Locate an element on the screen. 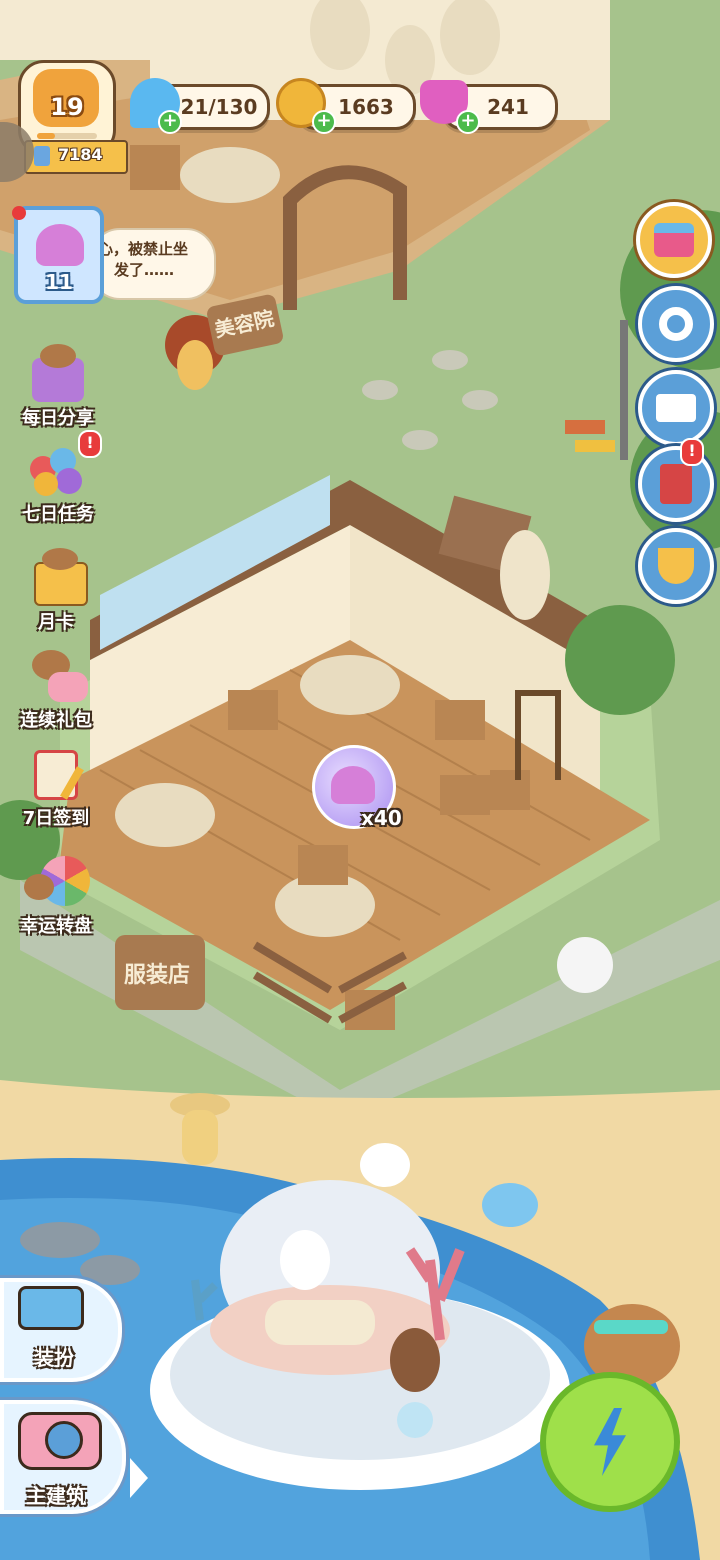 Image resolution: width=720 pixels, height=1560 pixels. reward-count: x40 is located at coordinates (381, 818).